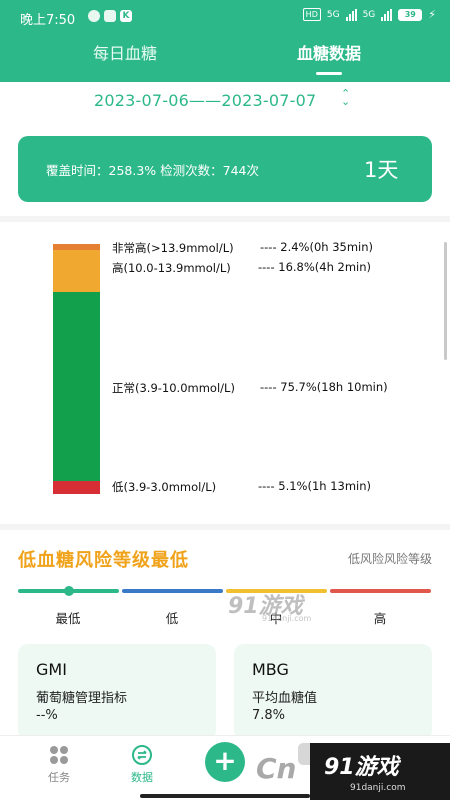  Describe the element at coordinates (69, 591) in the screenshot. I see `risk-level-marker` at that location.